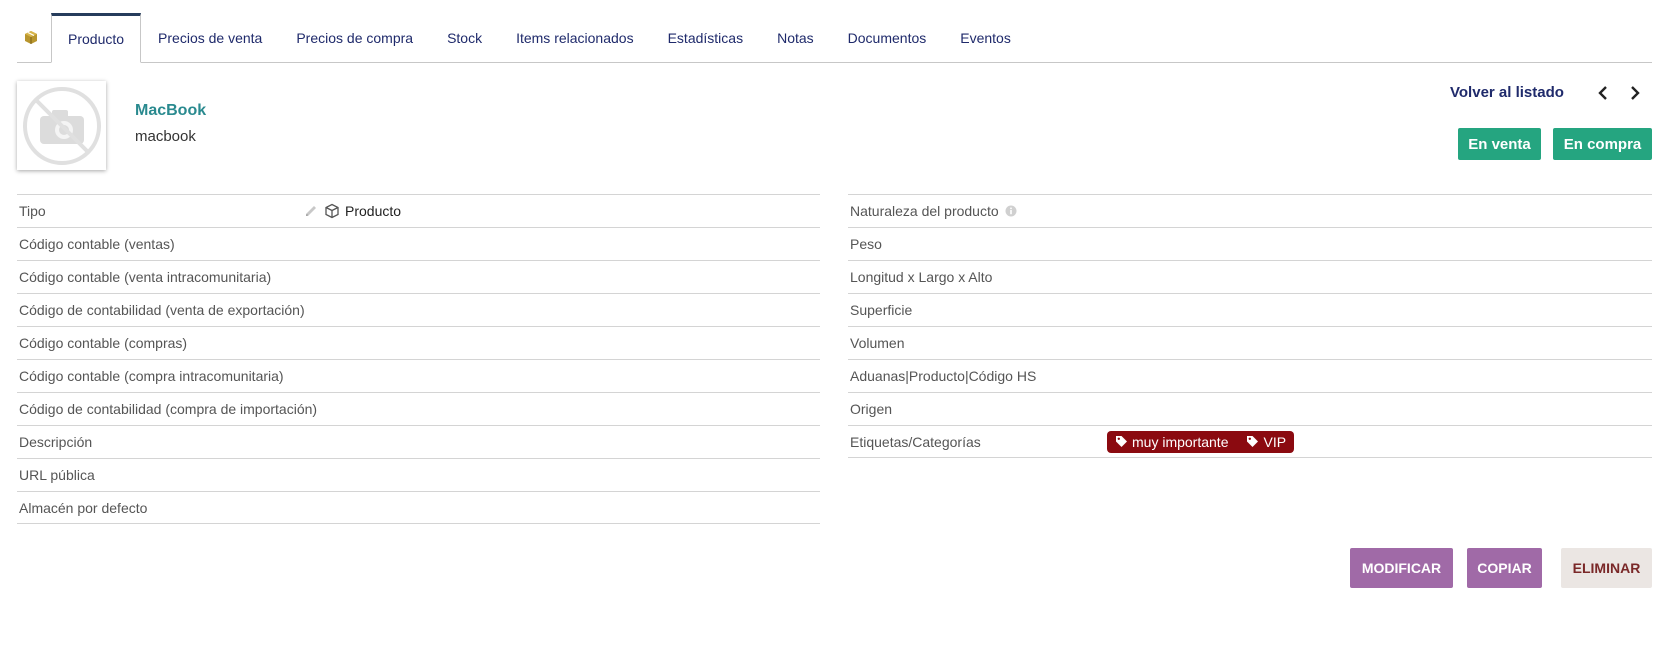  Describe the element at coordinates (866, 244) in the screenshot. I see `field-label: Peso` at that location.